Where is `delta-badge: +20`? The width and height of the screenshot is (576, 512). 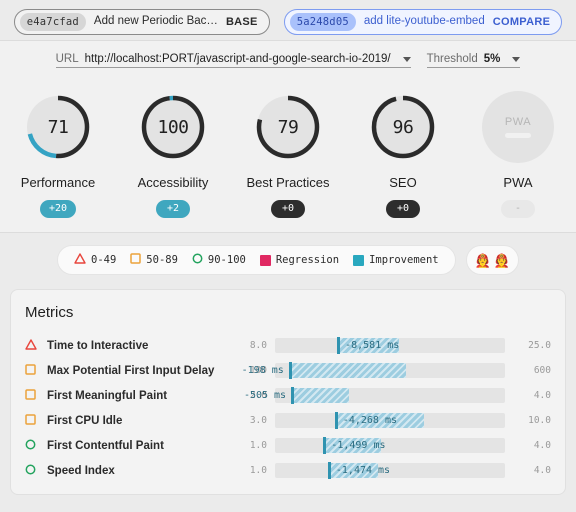 delta-badge: +20 is located at coordinates (58, 209).